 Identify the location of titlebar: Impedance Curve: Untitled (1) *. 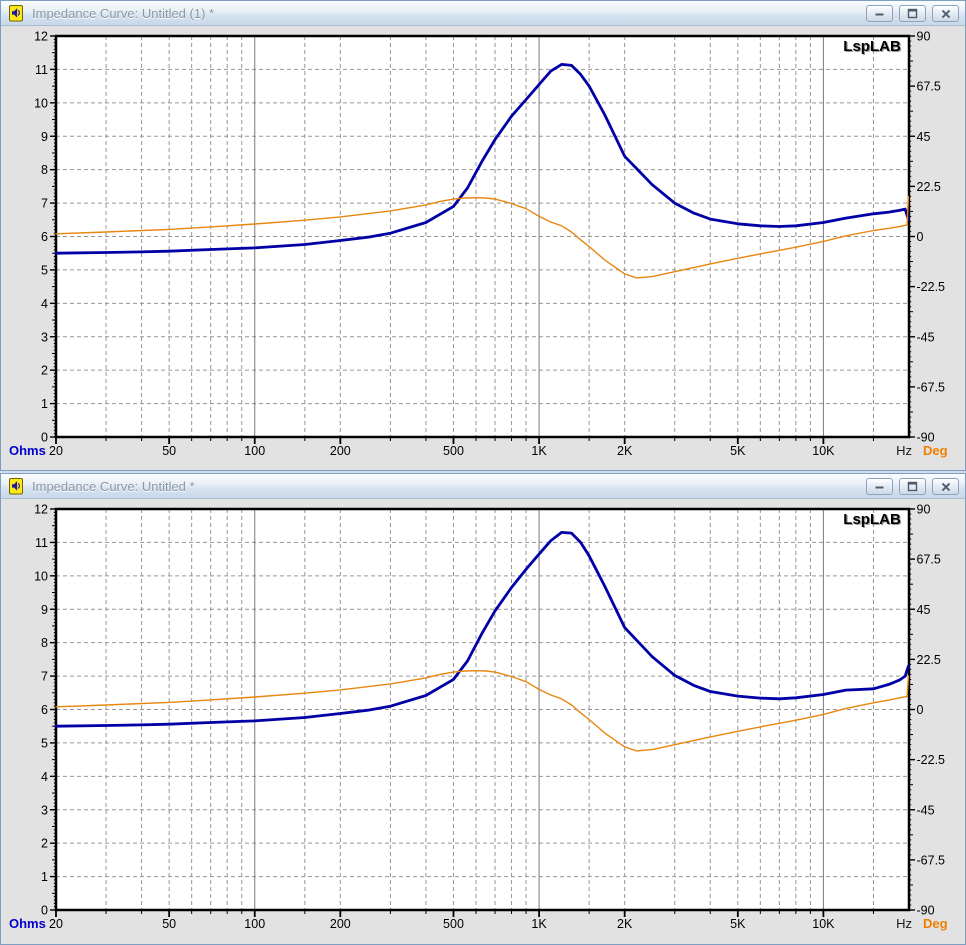
(483, 13).